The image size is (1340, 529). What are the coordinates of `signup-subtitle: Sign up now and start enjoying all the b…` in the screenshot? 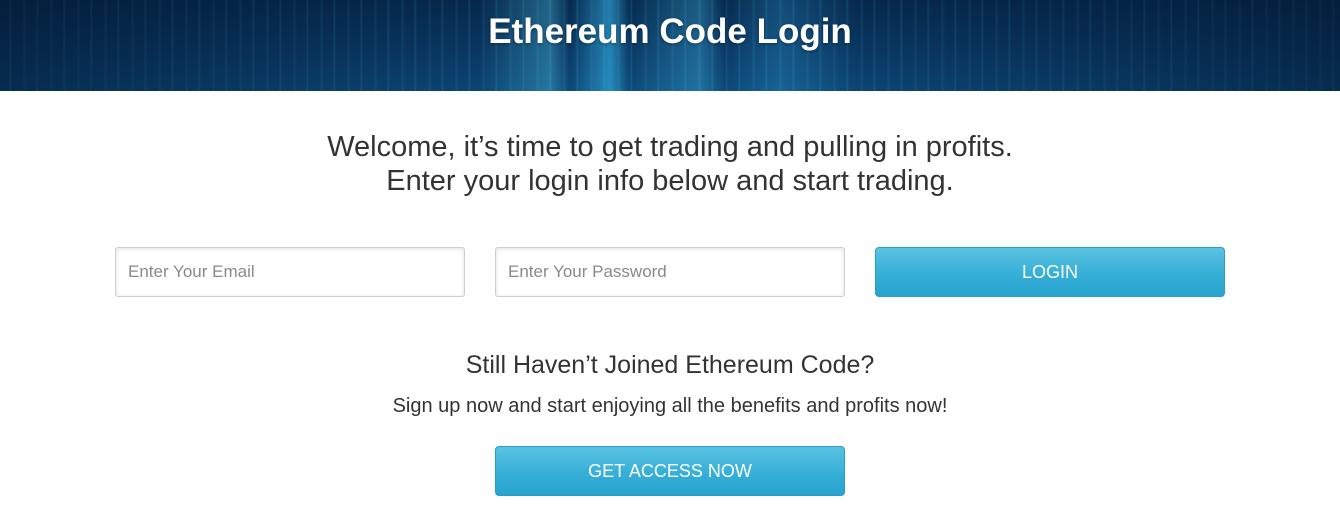 It's located at (670, 406).